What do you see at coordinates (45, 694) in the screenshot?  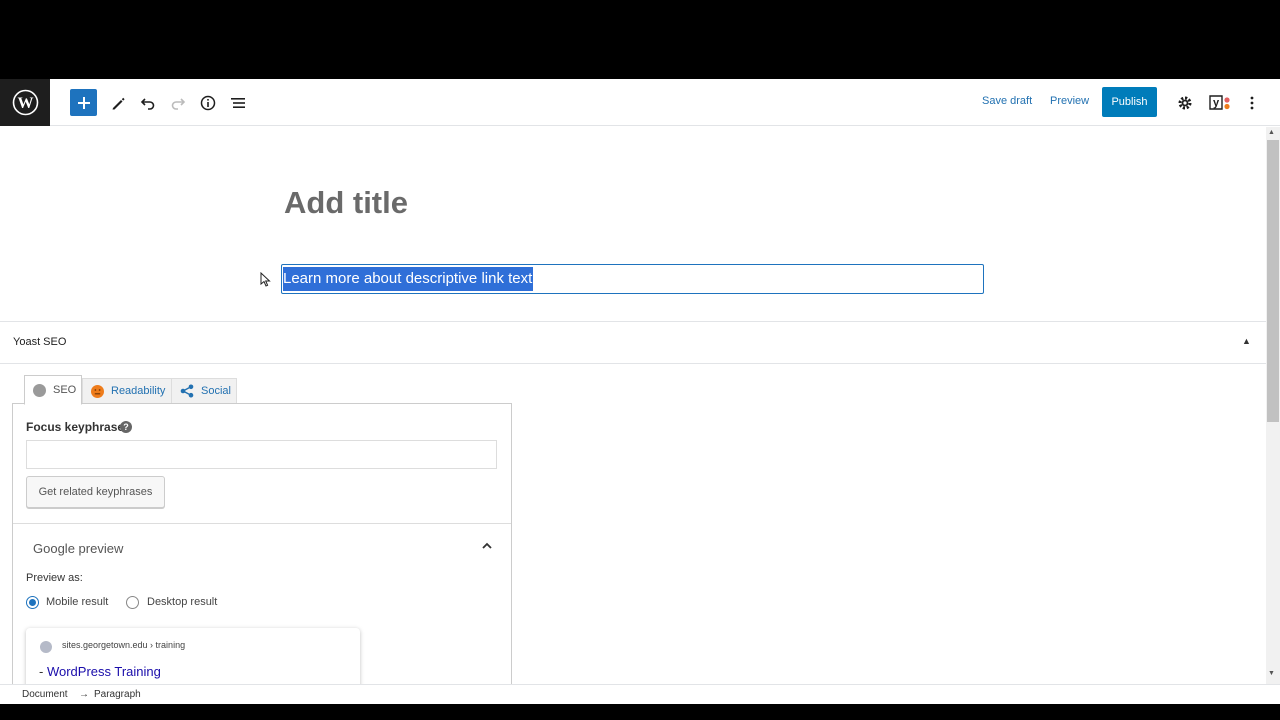 I see `breadcrumb-document: Document` at bounding box center [45, 694].